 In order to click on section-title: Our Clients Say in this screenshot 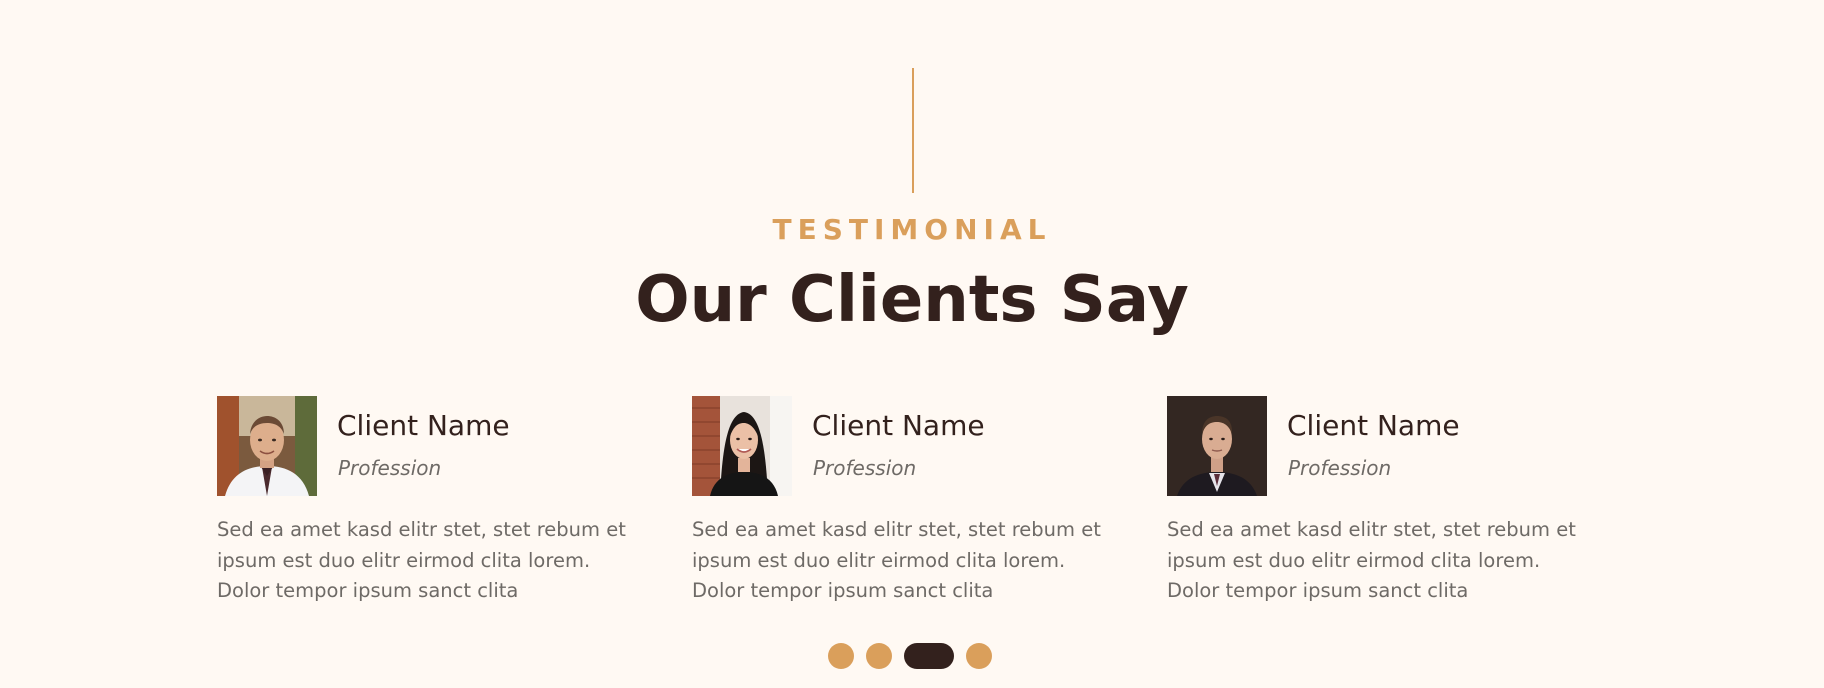, I will do `click(912, 300)`.